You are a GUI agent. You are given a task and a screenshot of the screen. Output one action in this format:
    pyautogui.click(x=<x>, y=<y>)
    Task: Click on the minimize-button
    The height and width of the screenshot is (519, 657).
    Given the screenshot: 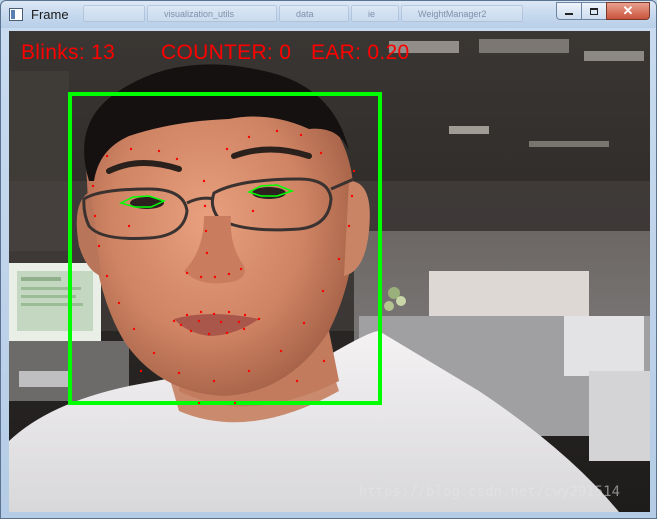 What is the action you would take?
    pyautogui.click(x=569, y=11)
    